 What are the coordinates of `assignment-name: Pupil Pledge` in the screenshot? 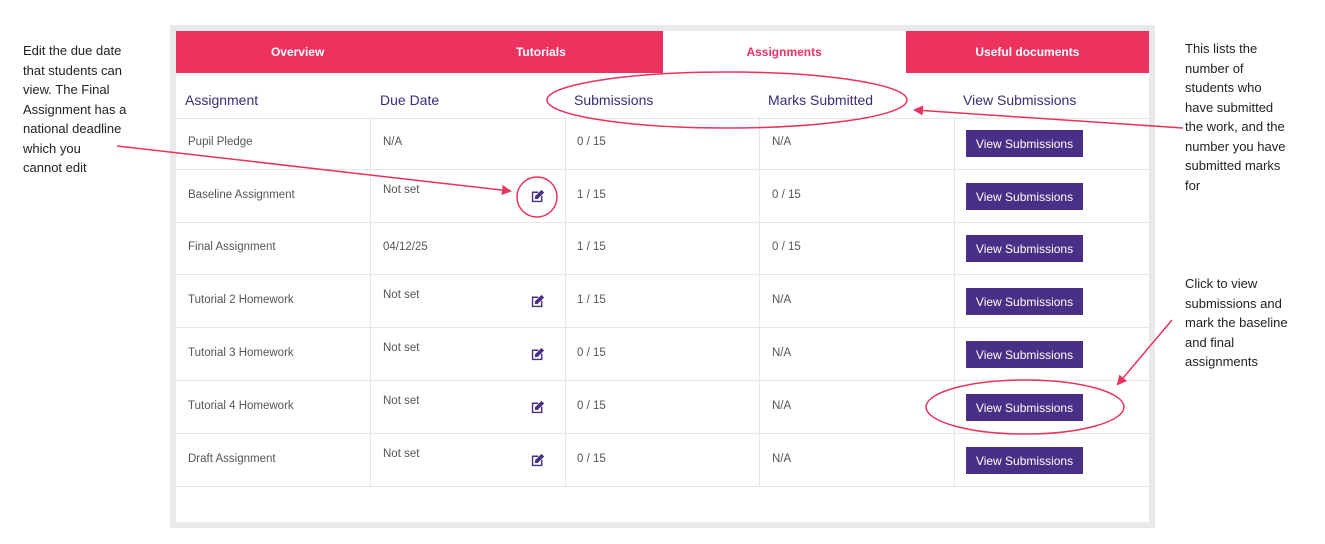 It's located at (220, 142).